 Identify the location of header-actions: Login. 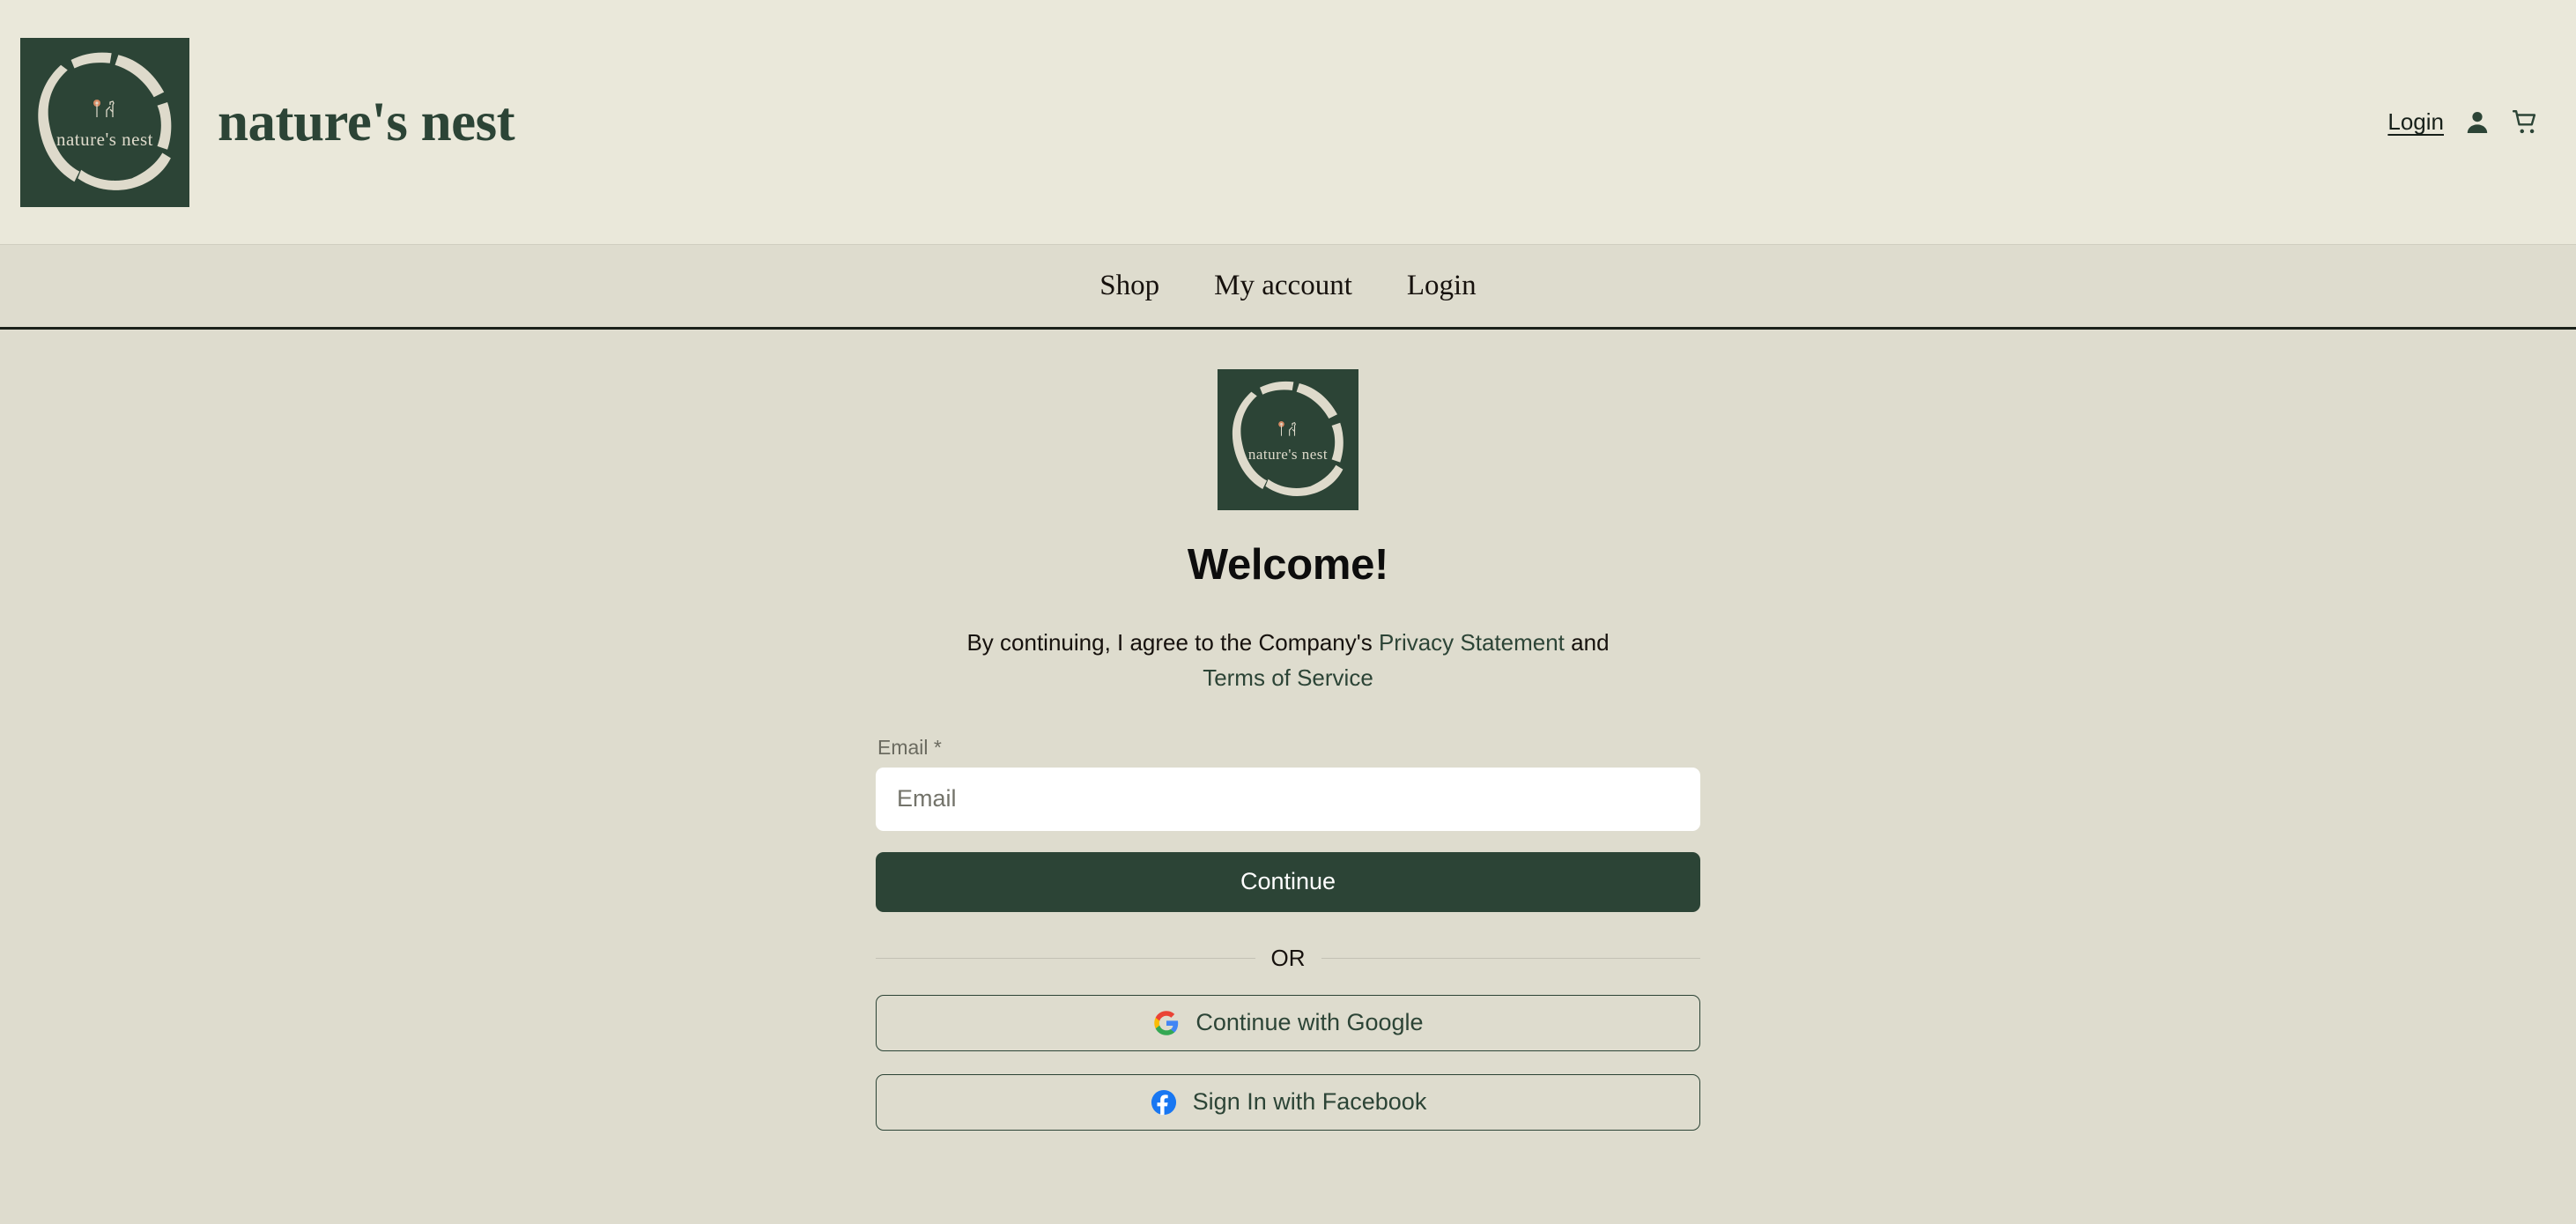
(2464, 122).